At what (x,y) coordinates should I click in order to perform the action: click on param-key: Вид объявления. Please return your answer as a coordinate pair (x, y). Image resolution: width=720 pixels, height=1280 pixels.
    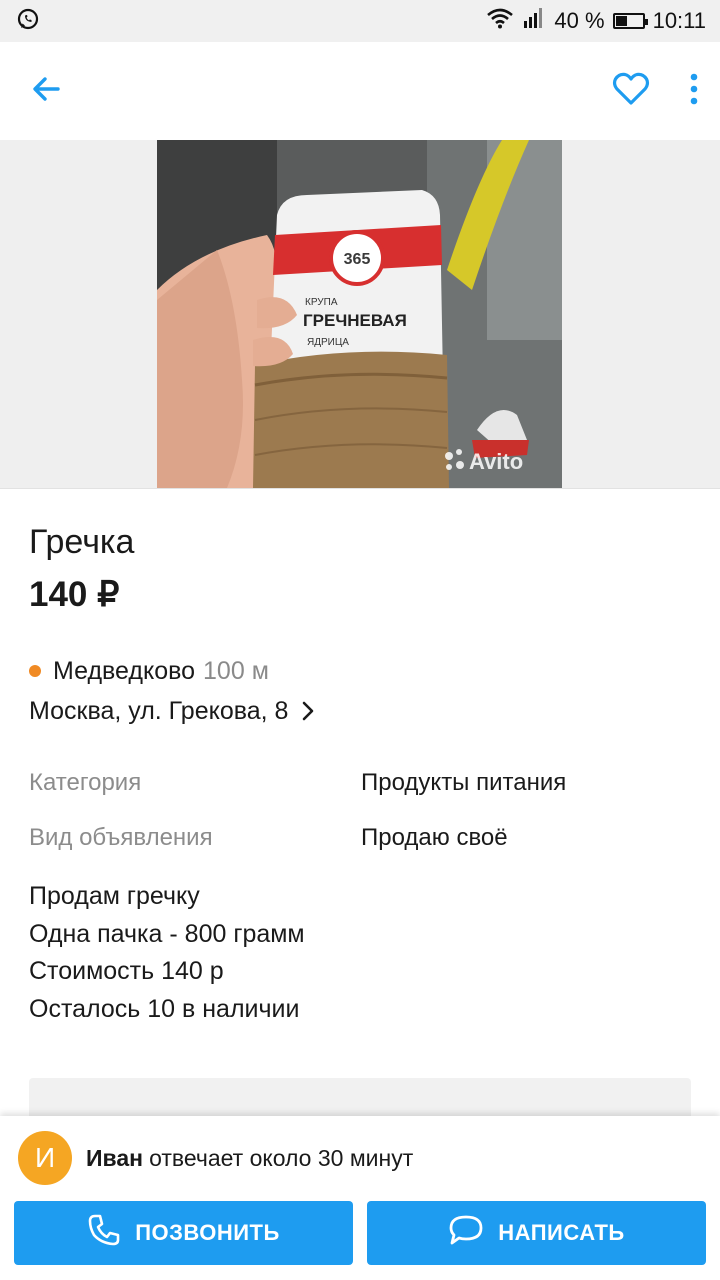
    Looking at the image, I should click on (121, 837).